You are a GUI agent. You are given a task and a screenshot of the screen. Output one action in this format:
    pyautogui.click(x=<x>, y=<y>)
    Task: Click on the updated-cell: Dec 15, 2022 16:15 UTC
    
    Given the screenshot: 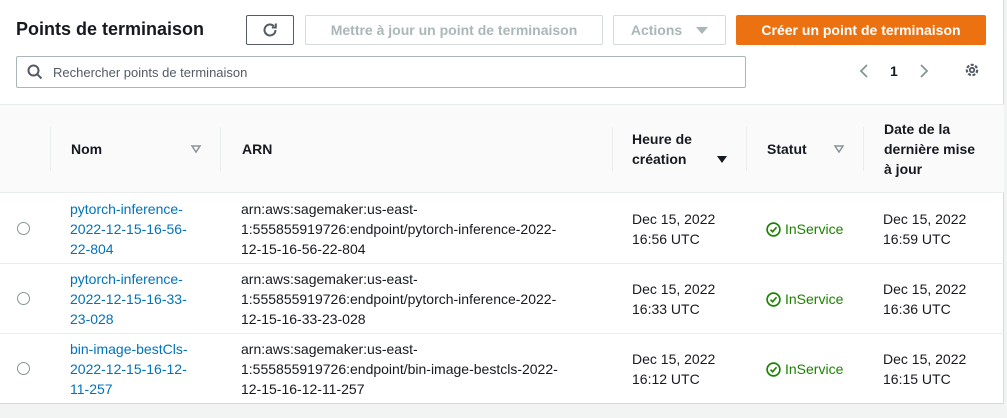 What is the action you would take?
    pyautogui.click(x=924, y=369)
    